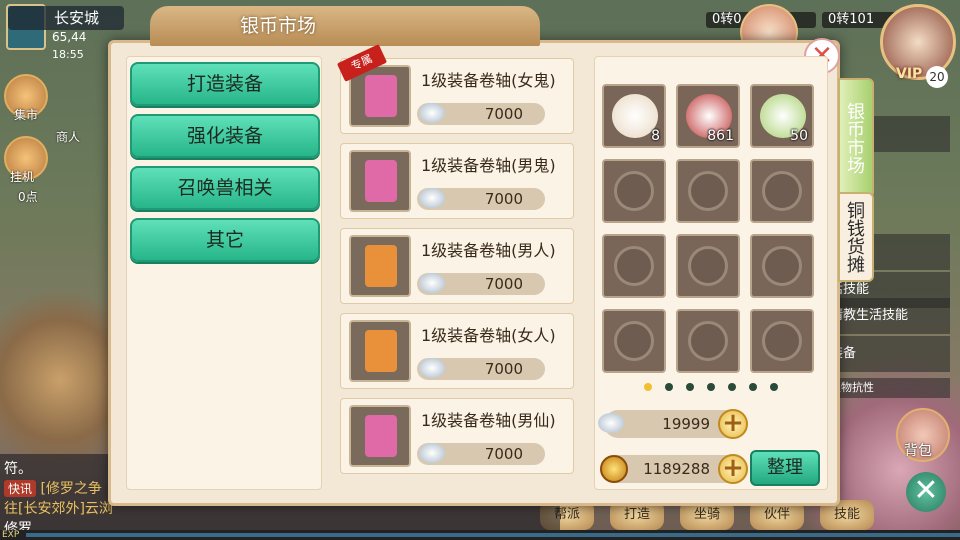 This screenshot has height=540, width=960. What do you see at coordinates (733, 469) in the screenshot?
I see `add-copper-button: +` at bounding box center [733, 469].